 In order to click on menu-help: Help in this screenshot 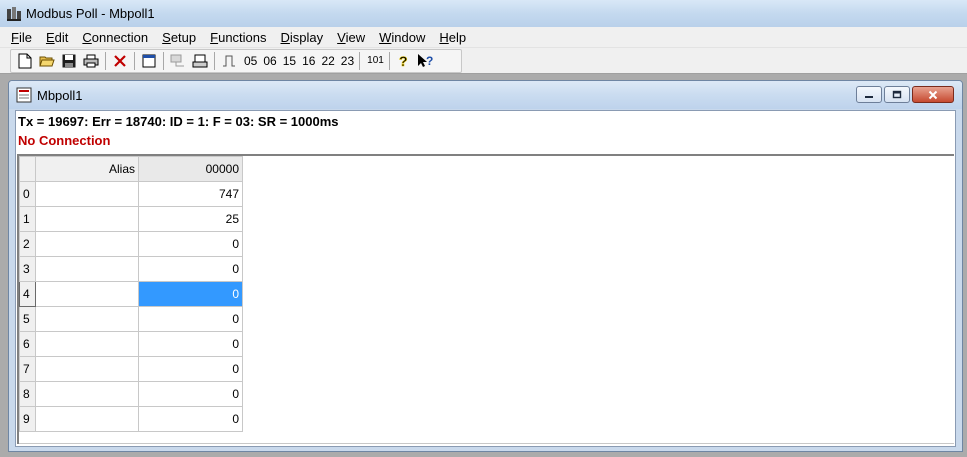, I will do `click(452, 37)`.